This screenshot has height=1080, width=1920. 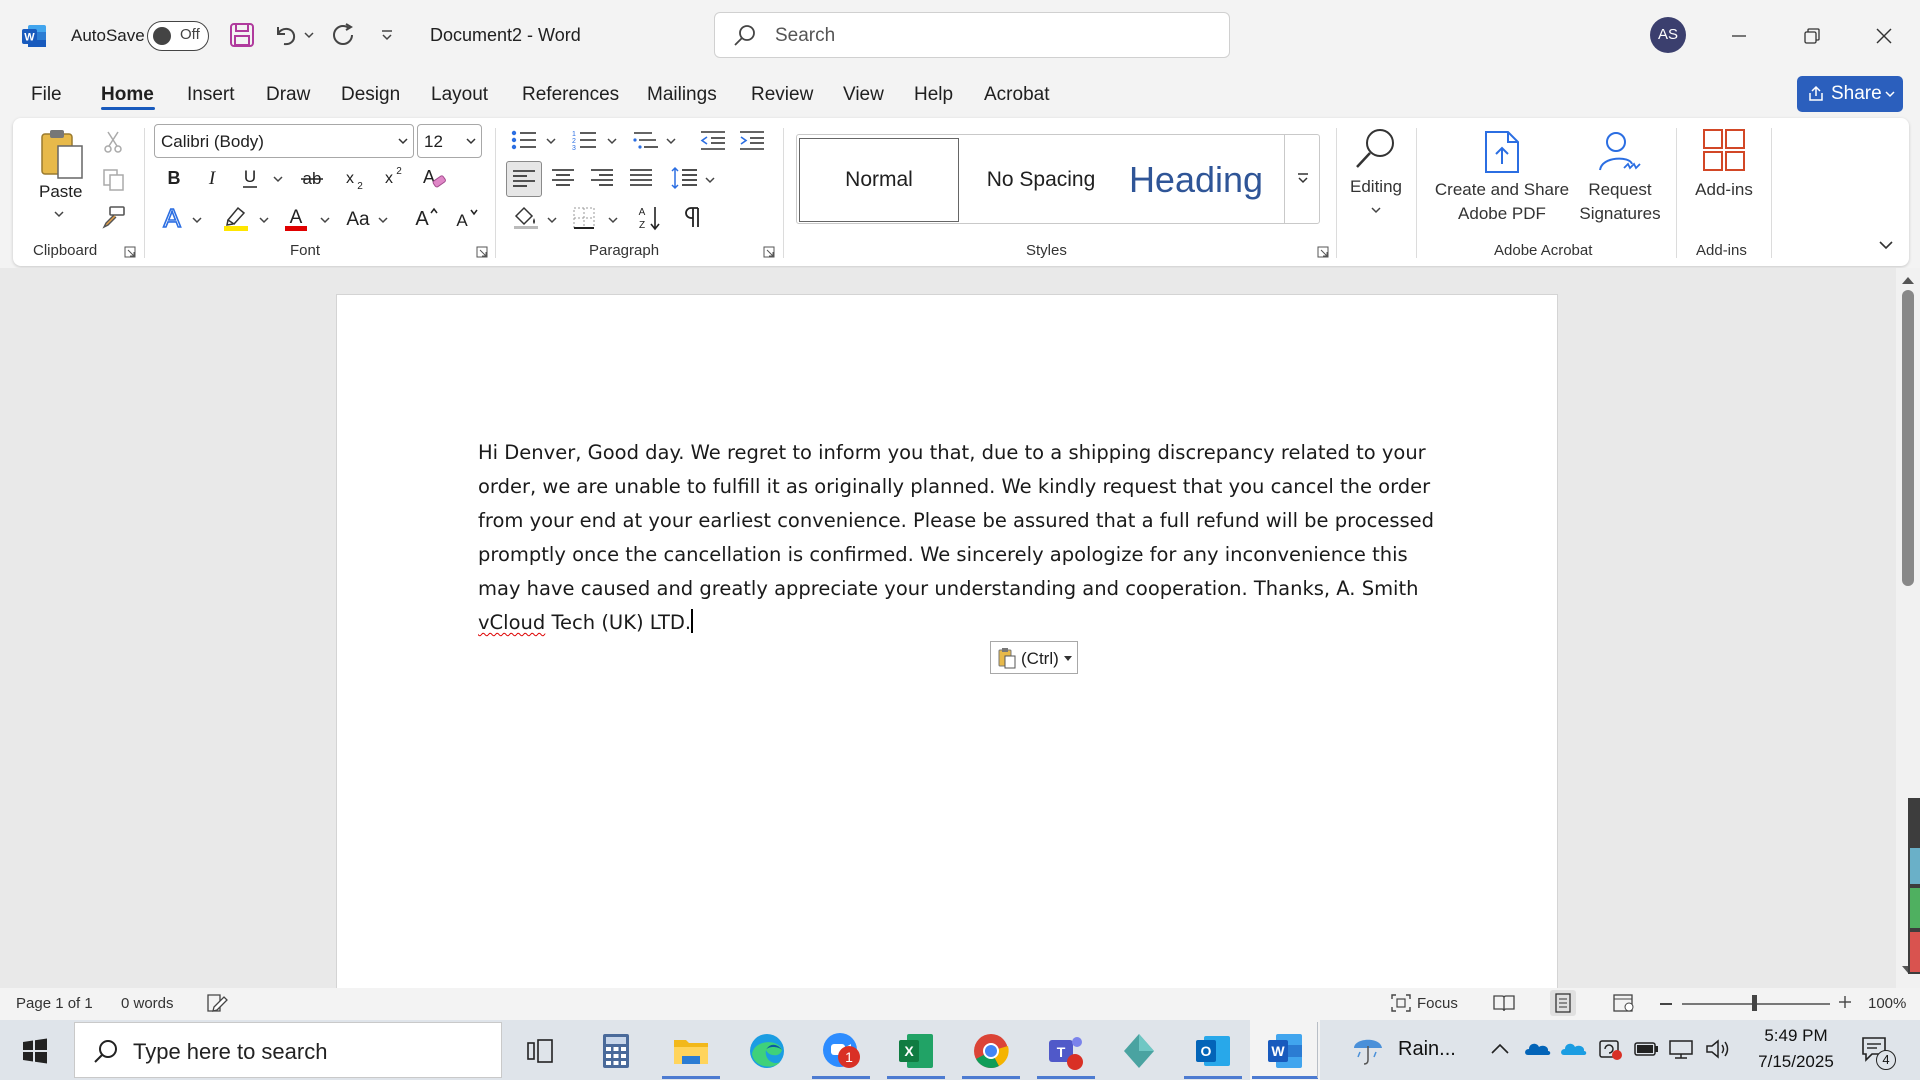 What do you see at coordinates (1796, 1036) in the screenshot?
I see `clock-time: 5:49 PM` at bounding box center [1796, 1036].